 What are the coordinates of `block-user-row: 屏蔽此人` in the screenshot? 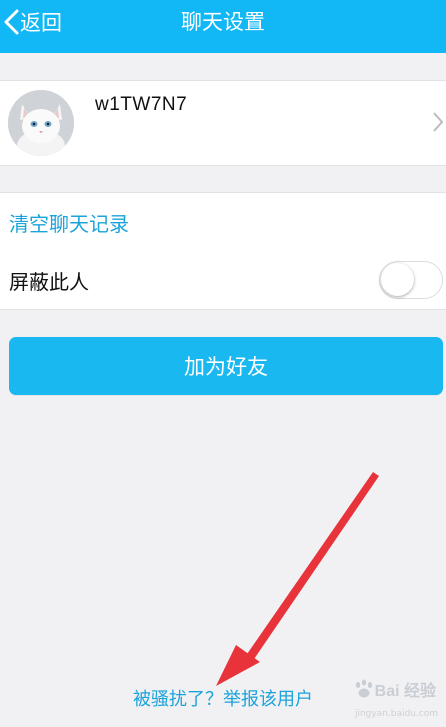 It's located at (223, 280).